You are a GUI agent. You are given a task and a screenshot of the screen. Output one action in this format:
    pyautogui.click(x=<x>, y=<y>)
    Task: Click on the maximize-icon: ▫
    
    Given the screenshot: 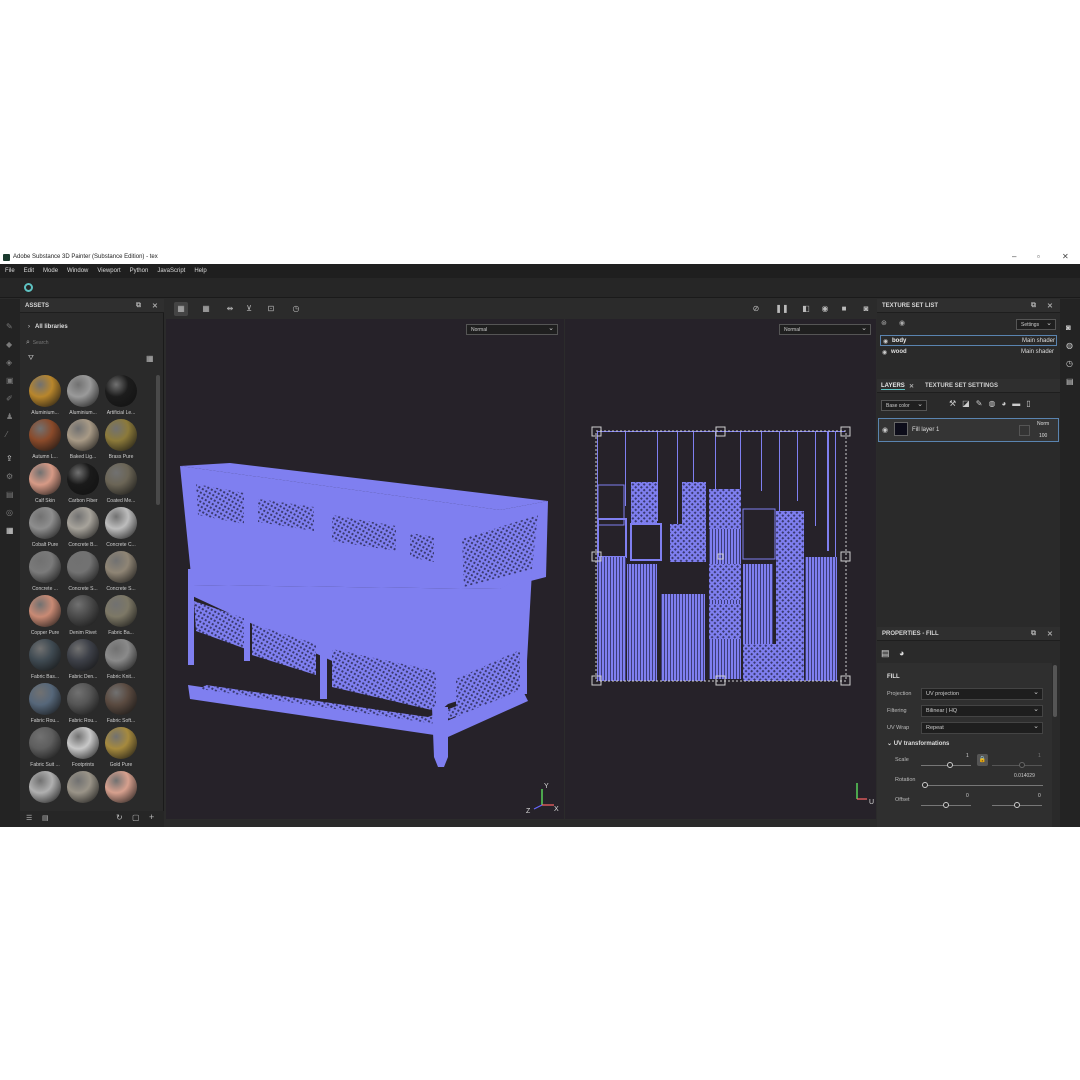 What is the action you would take?
    pyautogui.click(x=1038, y=256)
    